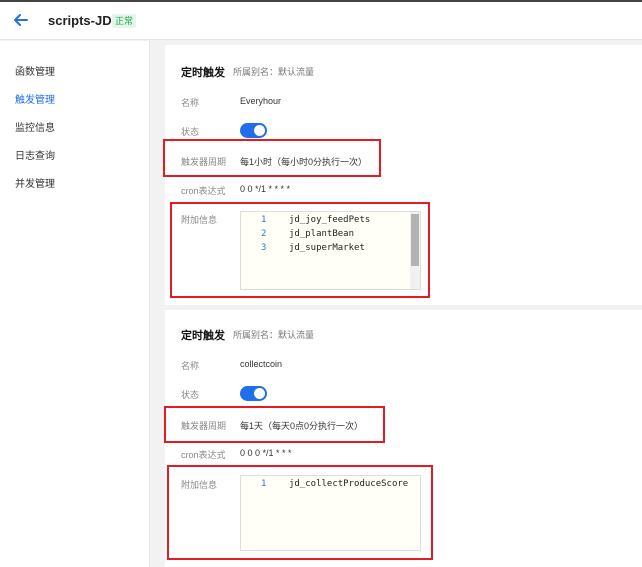 Image resolution: width=642 pixels, height=567 pixels. I want to click on sidebar-item-concurrency: 并发管理, so click(35, 182).